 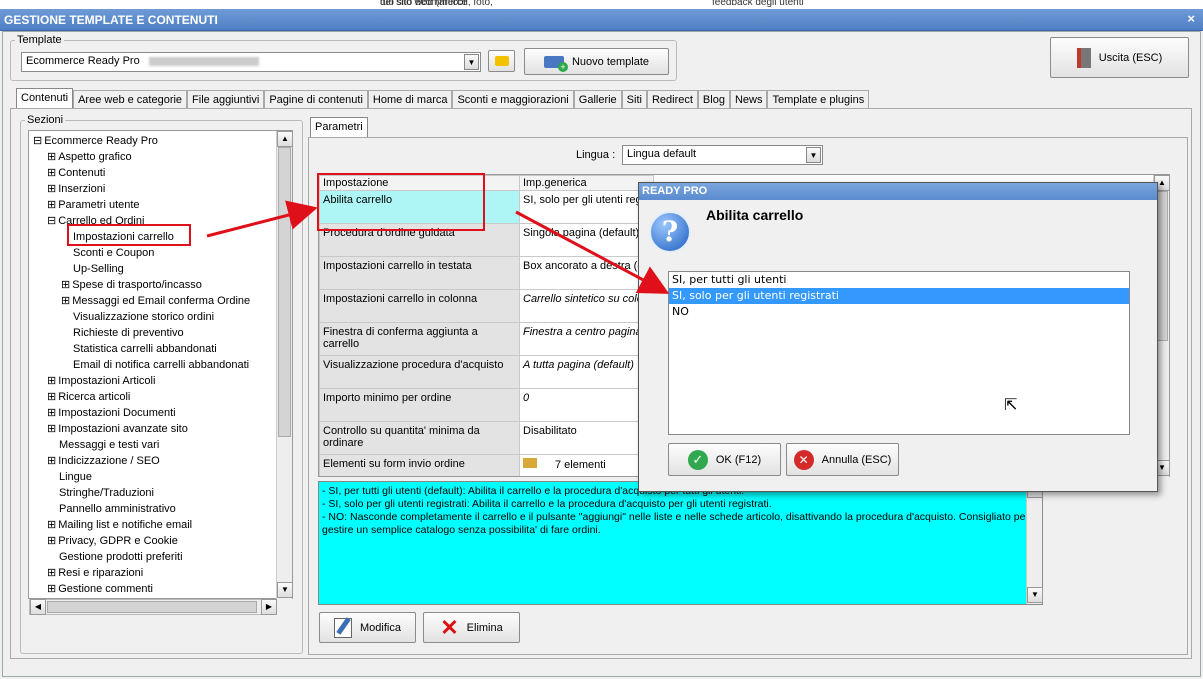 I want to click on tree-item: Email di notifica carrelli abbandonati, so click(x=155, y=365).